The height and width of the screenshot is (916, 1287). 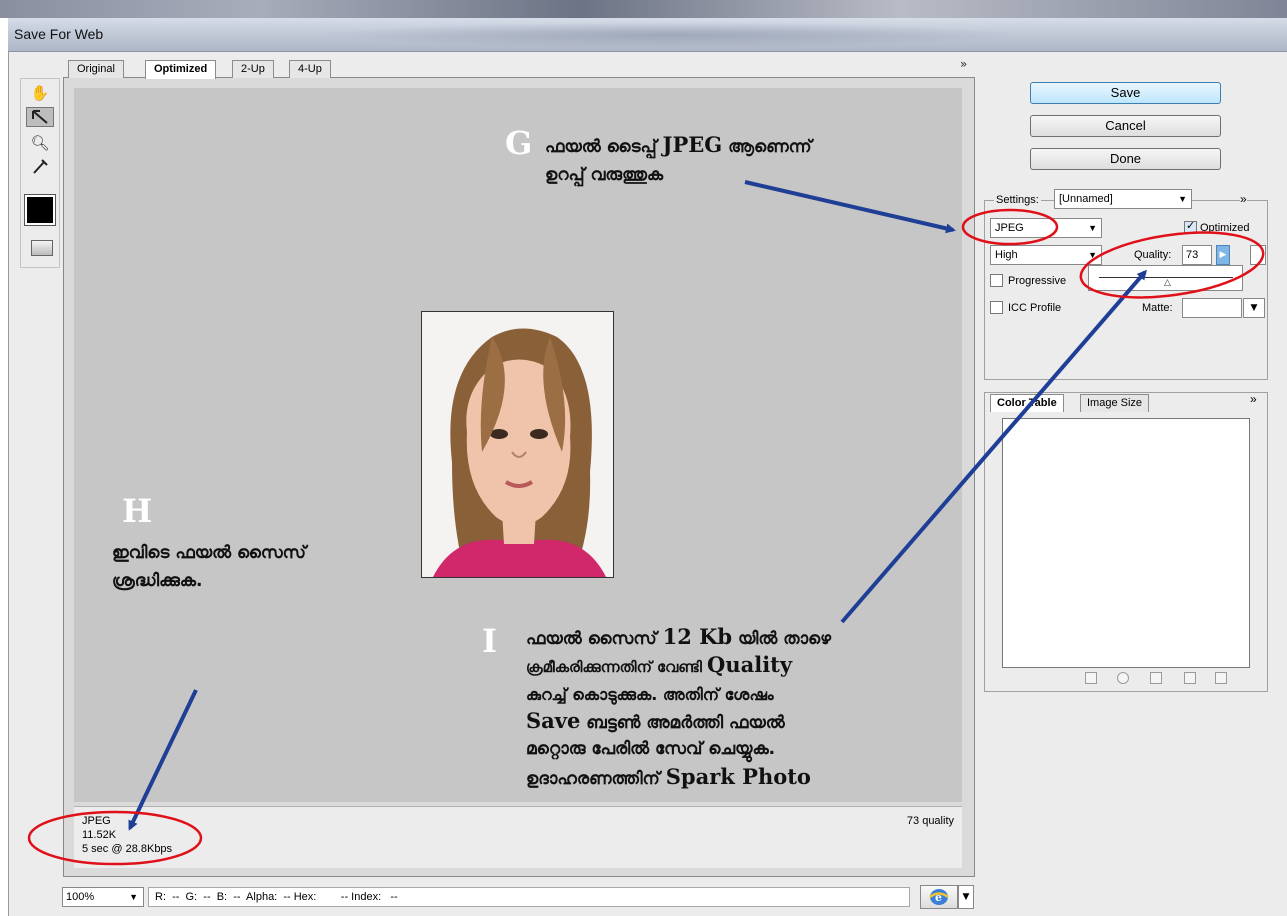 I want to click on annotation-g-line1-a: ഫയൽ ടൈപ്പ്, so click(x=604, y=147).